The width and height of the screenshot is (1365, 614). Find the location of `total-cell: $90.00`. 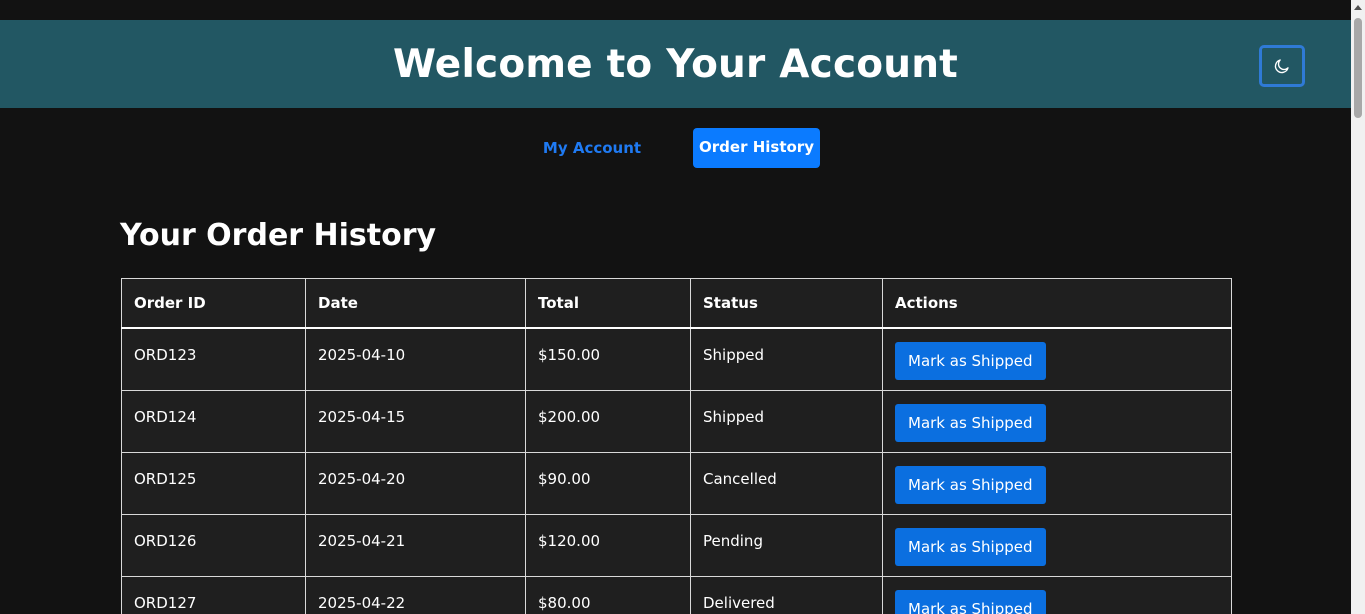

total-cell: $90.00 is located at coordinates (608, 483).